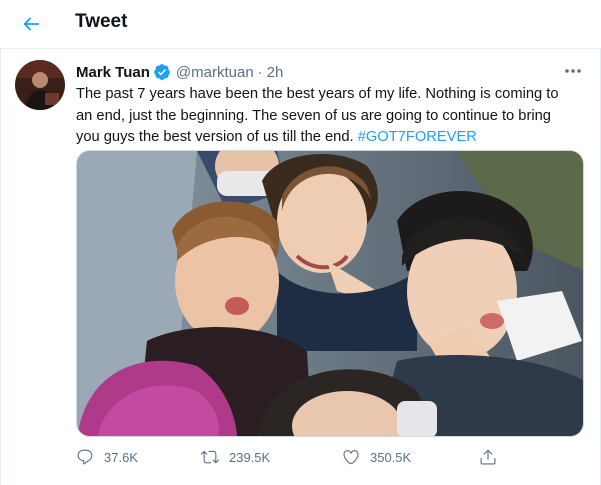 The width and height of the screenshot is (601, 485). I want to click on like-button: 350.5K, so click(376, 457).